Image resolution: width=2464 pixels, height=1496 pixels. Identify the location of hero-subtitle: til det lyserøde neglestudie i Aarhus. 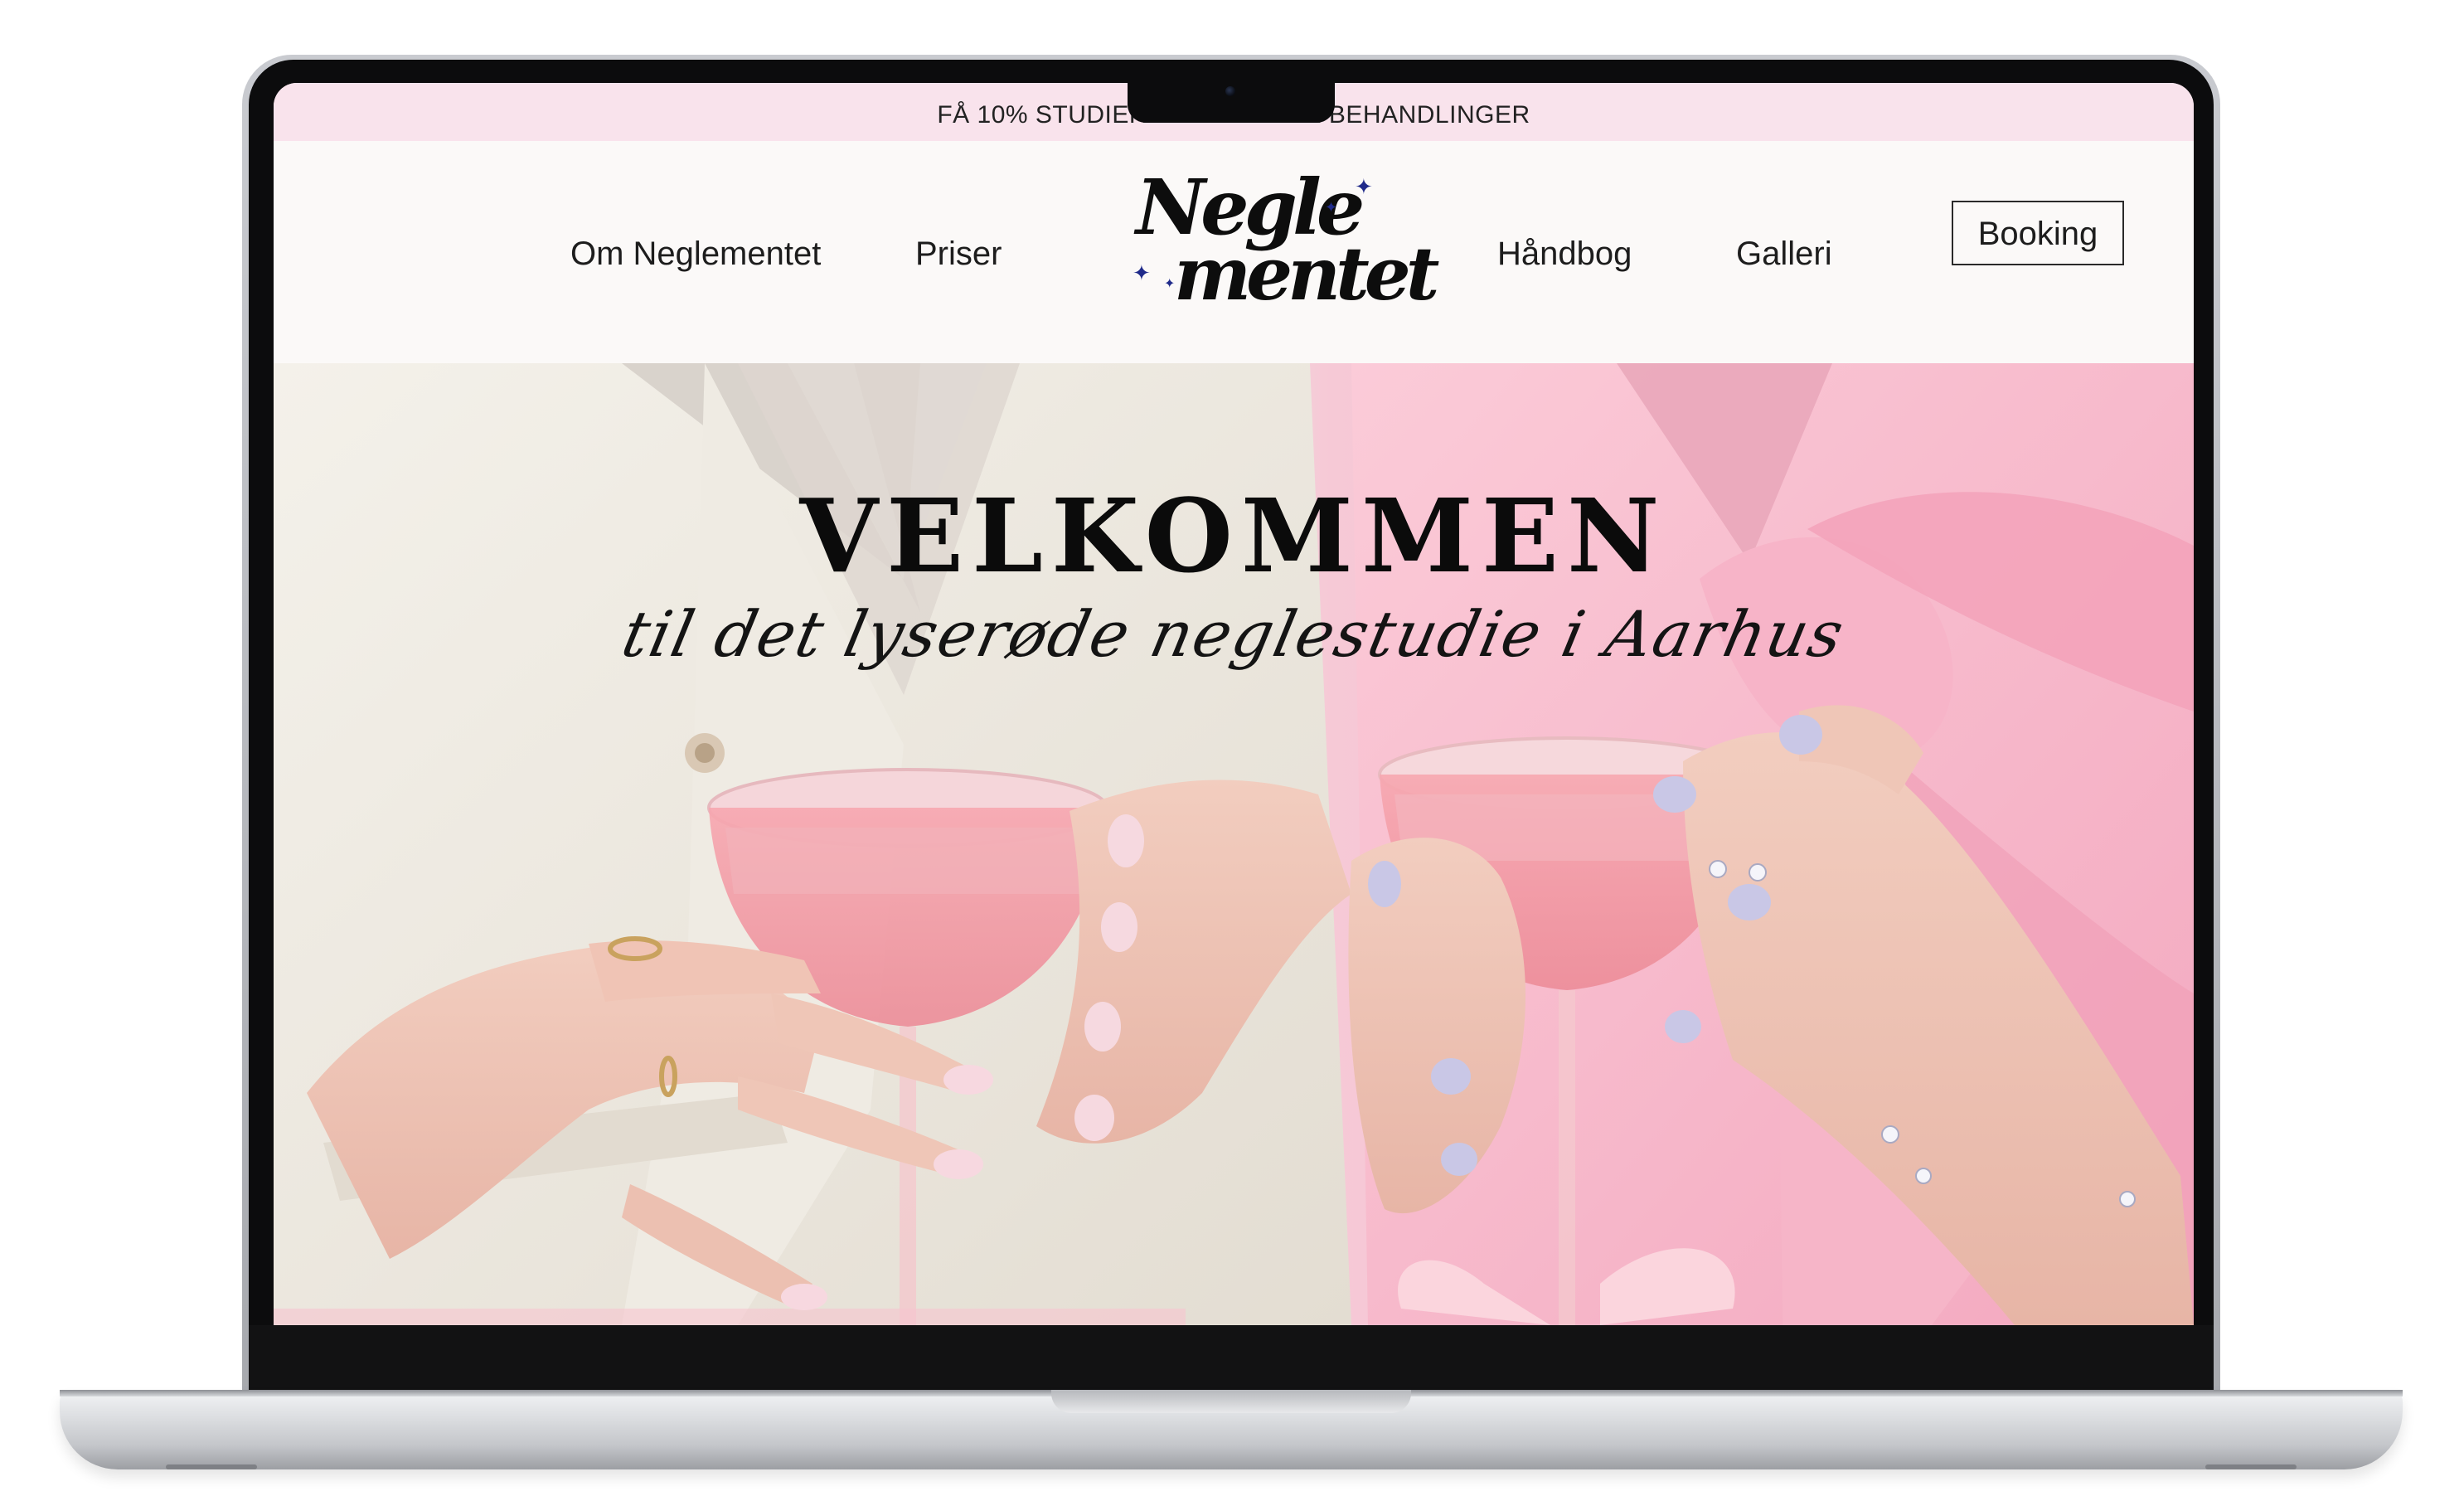
(1233, 634).